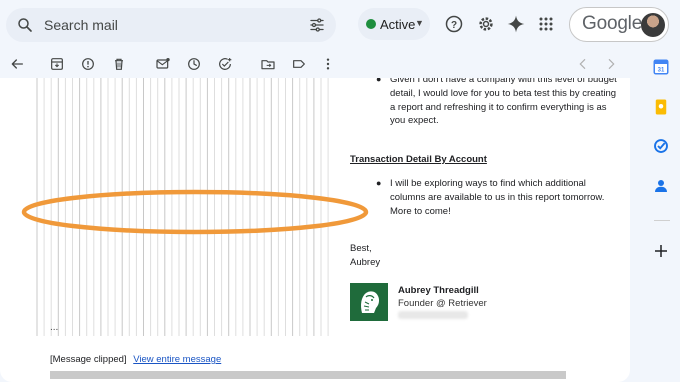  What do you see at coordinates (516, 24) in the screenshot?
I see `gemini-icon` at bounding box center [516, 24].